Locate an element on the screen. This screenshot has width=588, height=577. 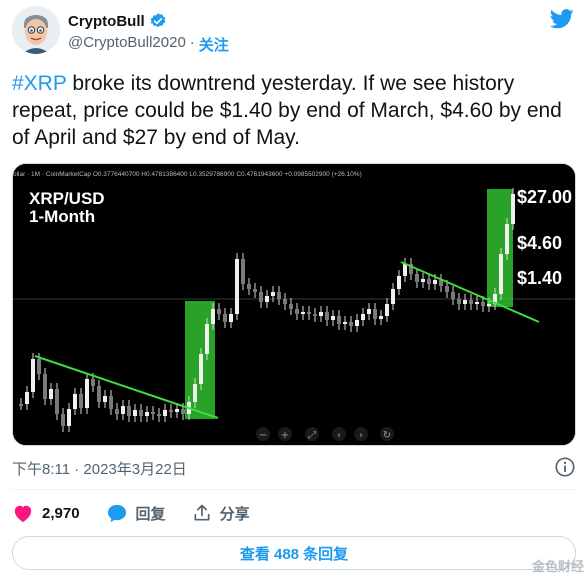
name-row: CryptoBull is located at coordinates (117, 21).